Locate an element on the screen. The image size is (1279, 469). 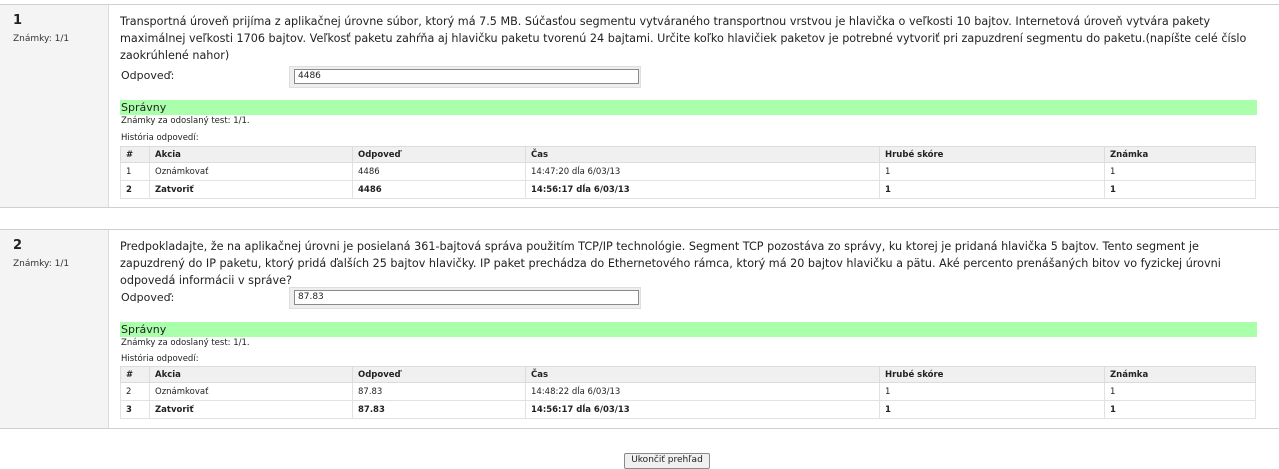
answer-box: 4486 is located at coordinates (465, 77).